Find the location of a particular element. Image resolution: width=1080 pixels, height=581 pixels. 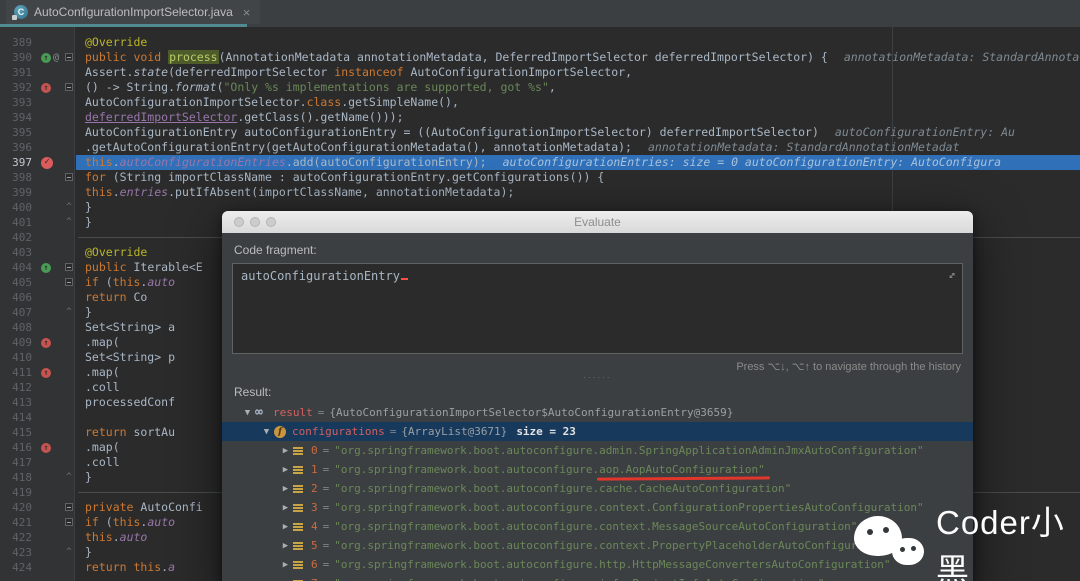

java-class-icon: C is located at coordinates (20, 12).